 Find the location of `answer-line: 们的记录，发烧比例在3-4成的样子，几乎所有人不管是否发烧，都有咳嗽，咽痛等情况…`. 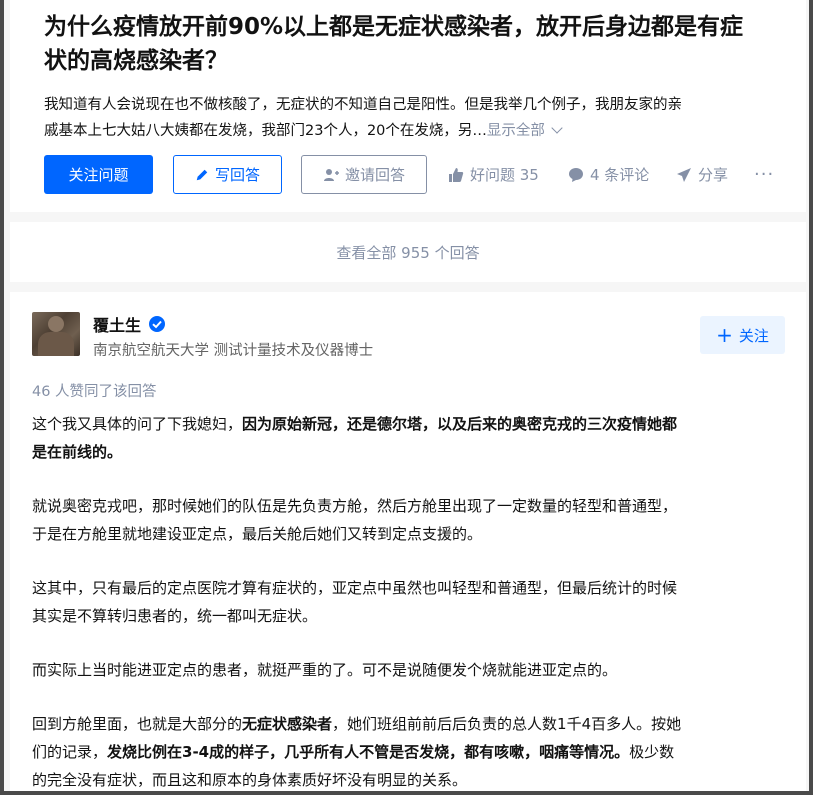

answer-line: 们的记录，发烧比例在3-4成的样子，几乎所有人不管是否发烧，都有咳嗽，咽痛等情况… is located at coordinates (412, 752).